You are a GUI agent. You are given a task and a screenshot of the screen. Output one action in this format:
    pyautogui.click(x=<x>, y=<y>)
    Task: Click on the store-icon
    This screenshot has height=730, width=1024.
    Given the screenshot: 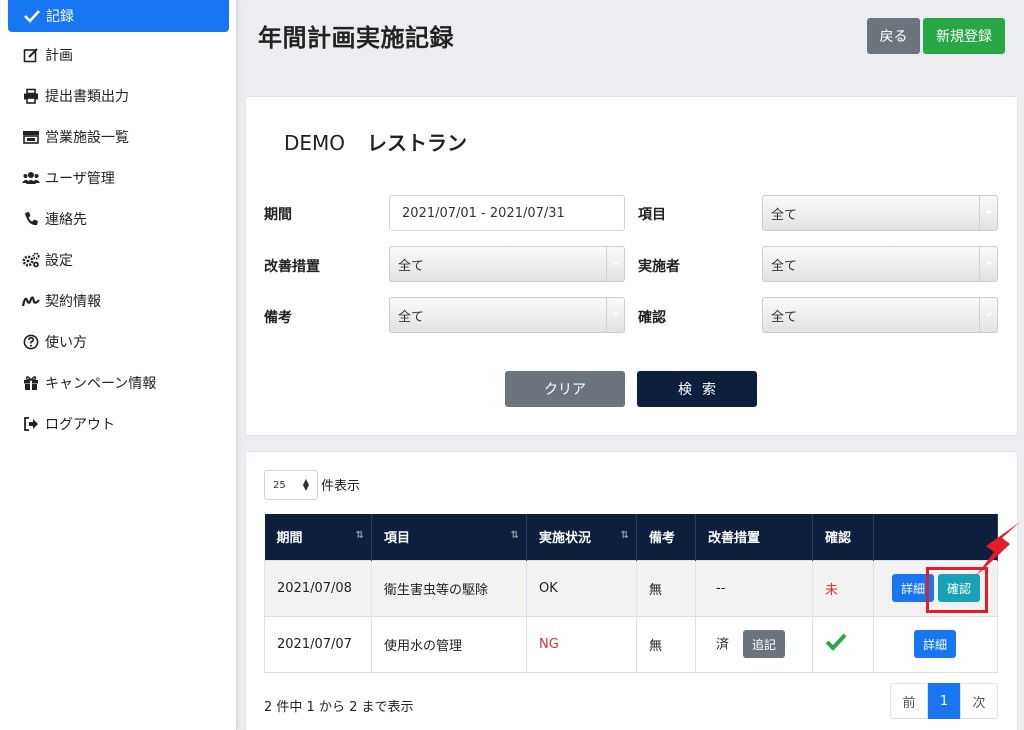 What is the action you would take?
    pyautogui.click(x=31, y=137)
    